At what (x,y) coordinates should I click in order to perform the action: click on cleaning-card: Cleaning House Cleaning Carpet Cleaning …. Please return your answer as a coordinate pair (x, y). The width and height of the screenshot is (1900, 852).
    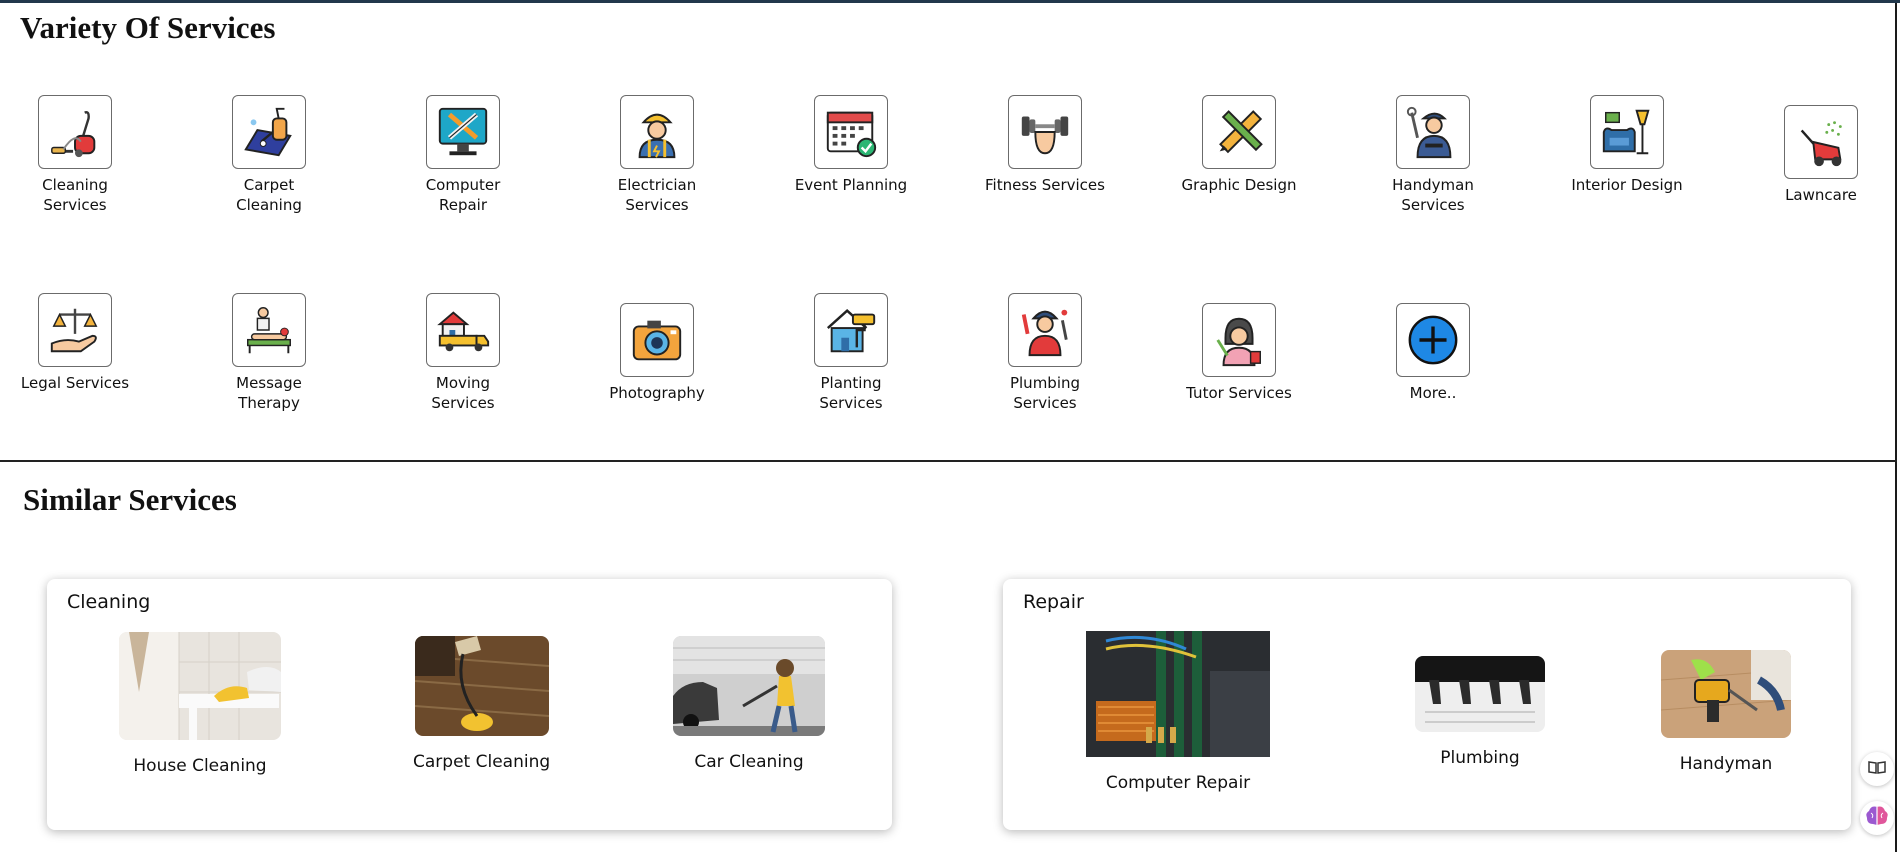
    Looking at the image, I should click on (469, 704).